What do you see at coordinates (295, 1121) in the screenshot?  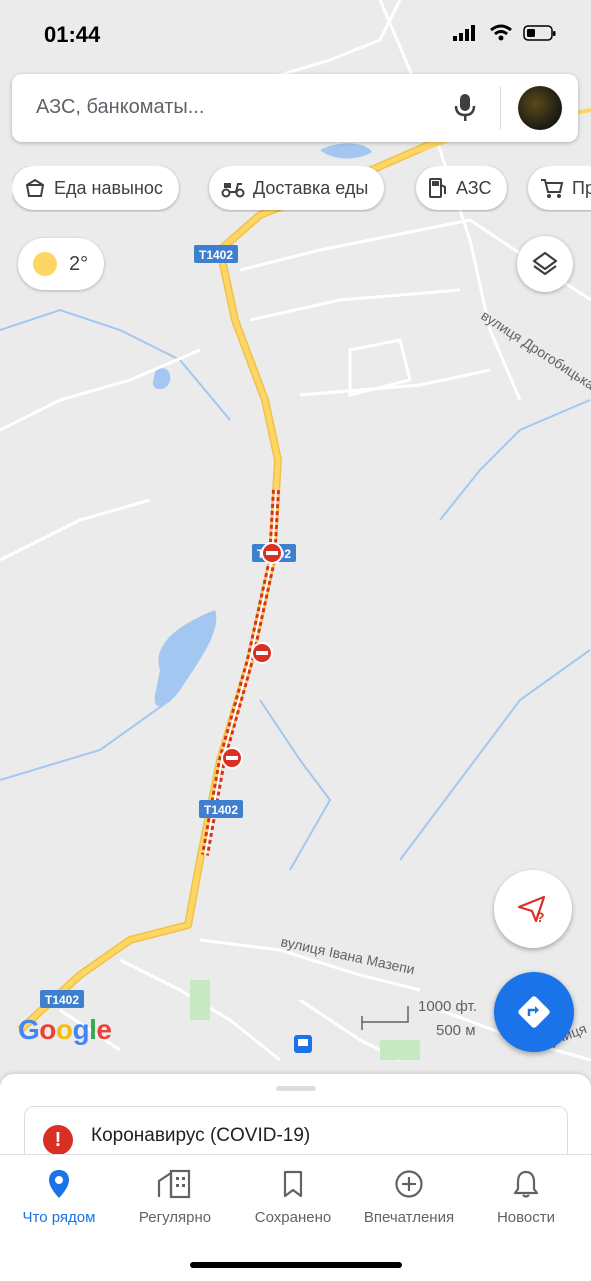 I see `bottom-sheet: ! Коронавирус (COVID-19)` at bounding box center [295, 1121].